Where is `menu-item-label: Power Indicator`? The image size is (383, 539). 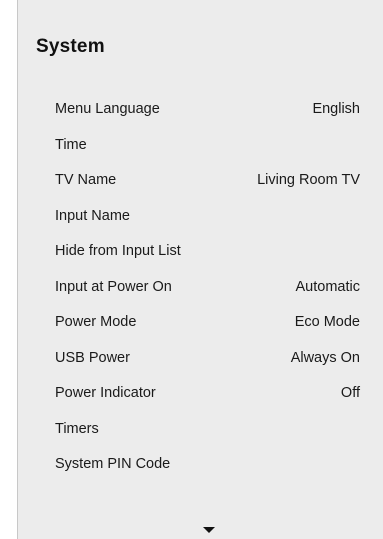
menu-item-label: Power Indicator is located at coordinates (105, 393).